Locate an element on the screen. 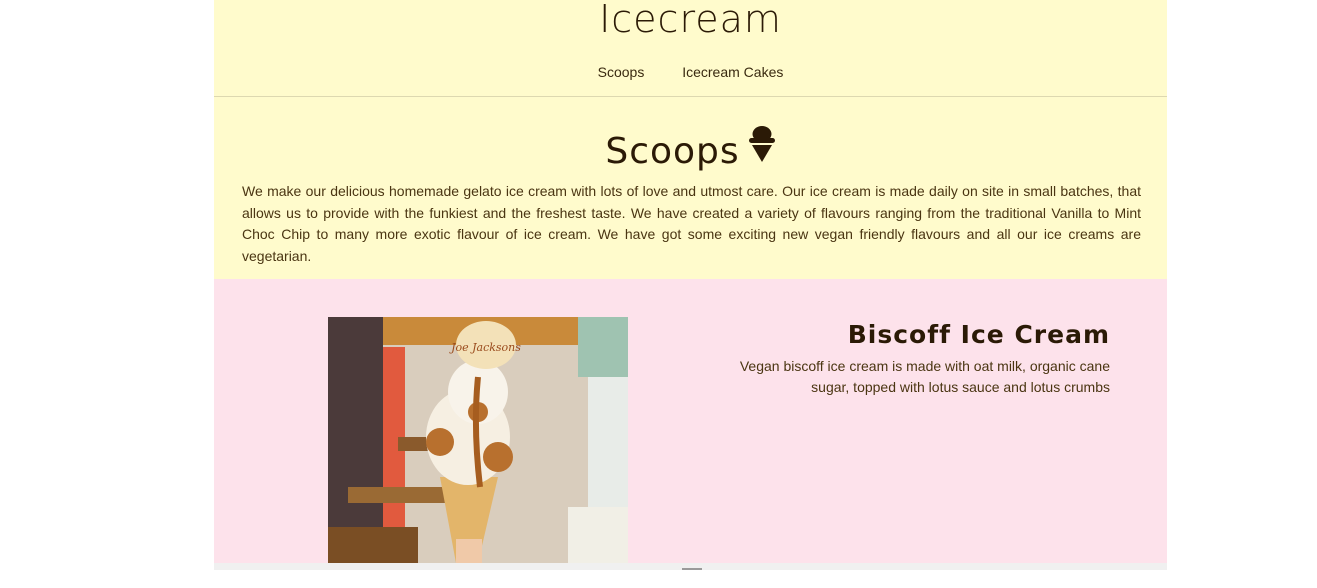  site-title: Icecream is located at coordinates (690, 21).